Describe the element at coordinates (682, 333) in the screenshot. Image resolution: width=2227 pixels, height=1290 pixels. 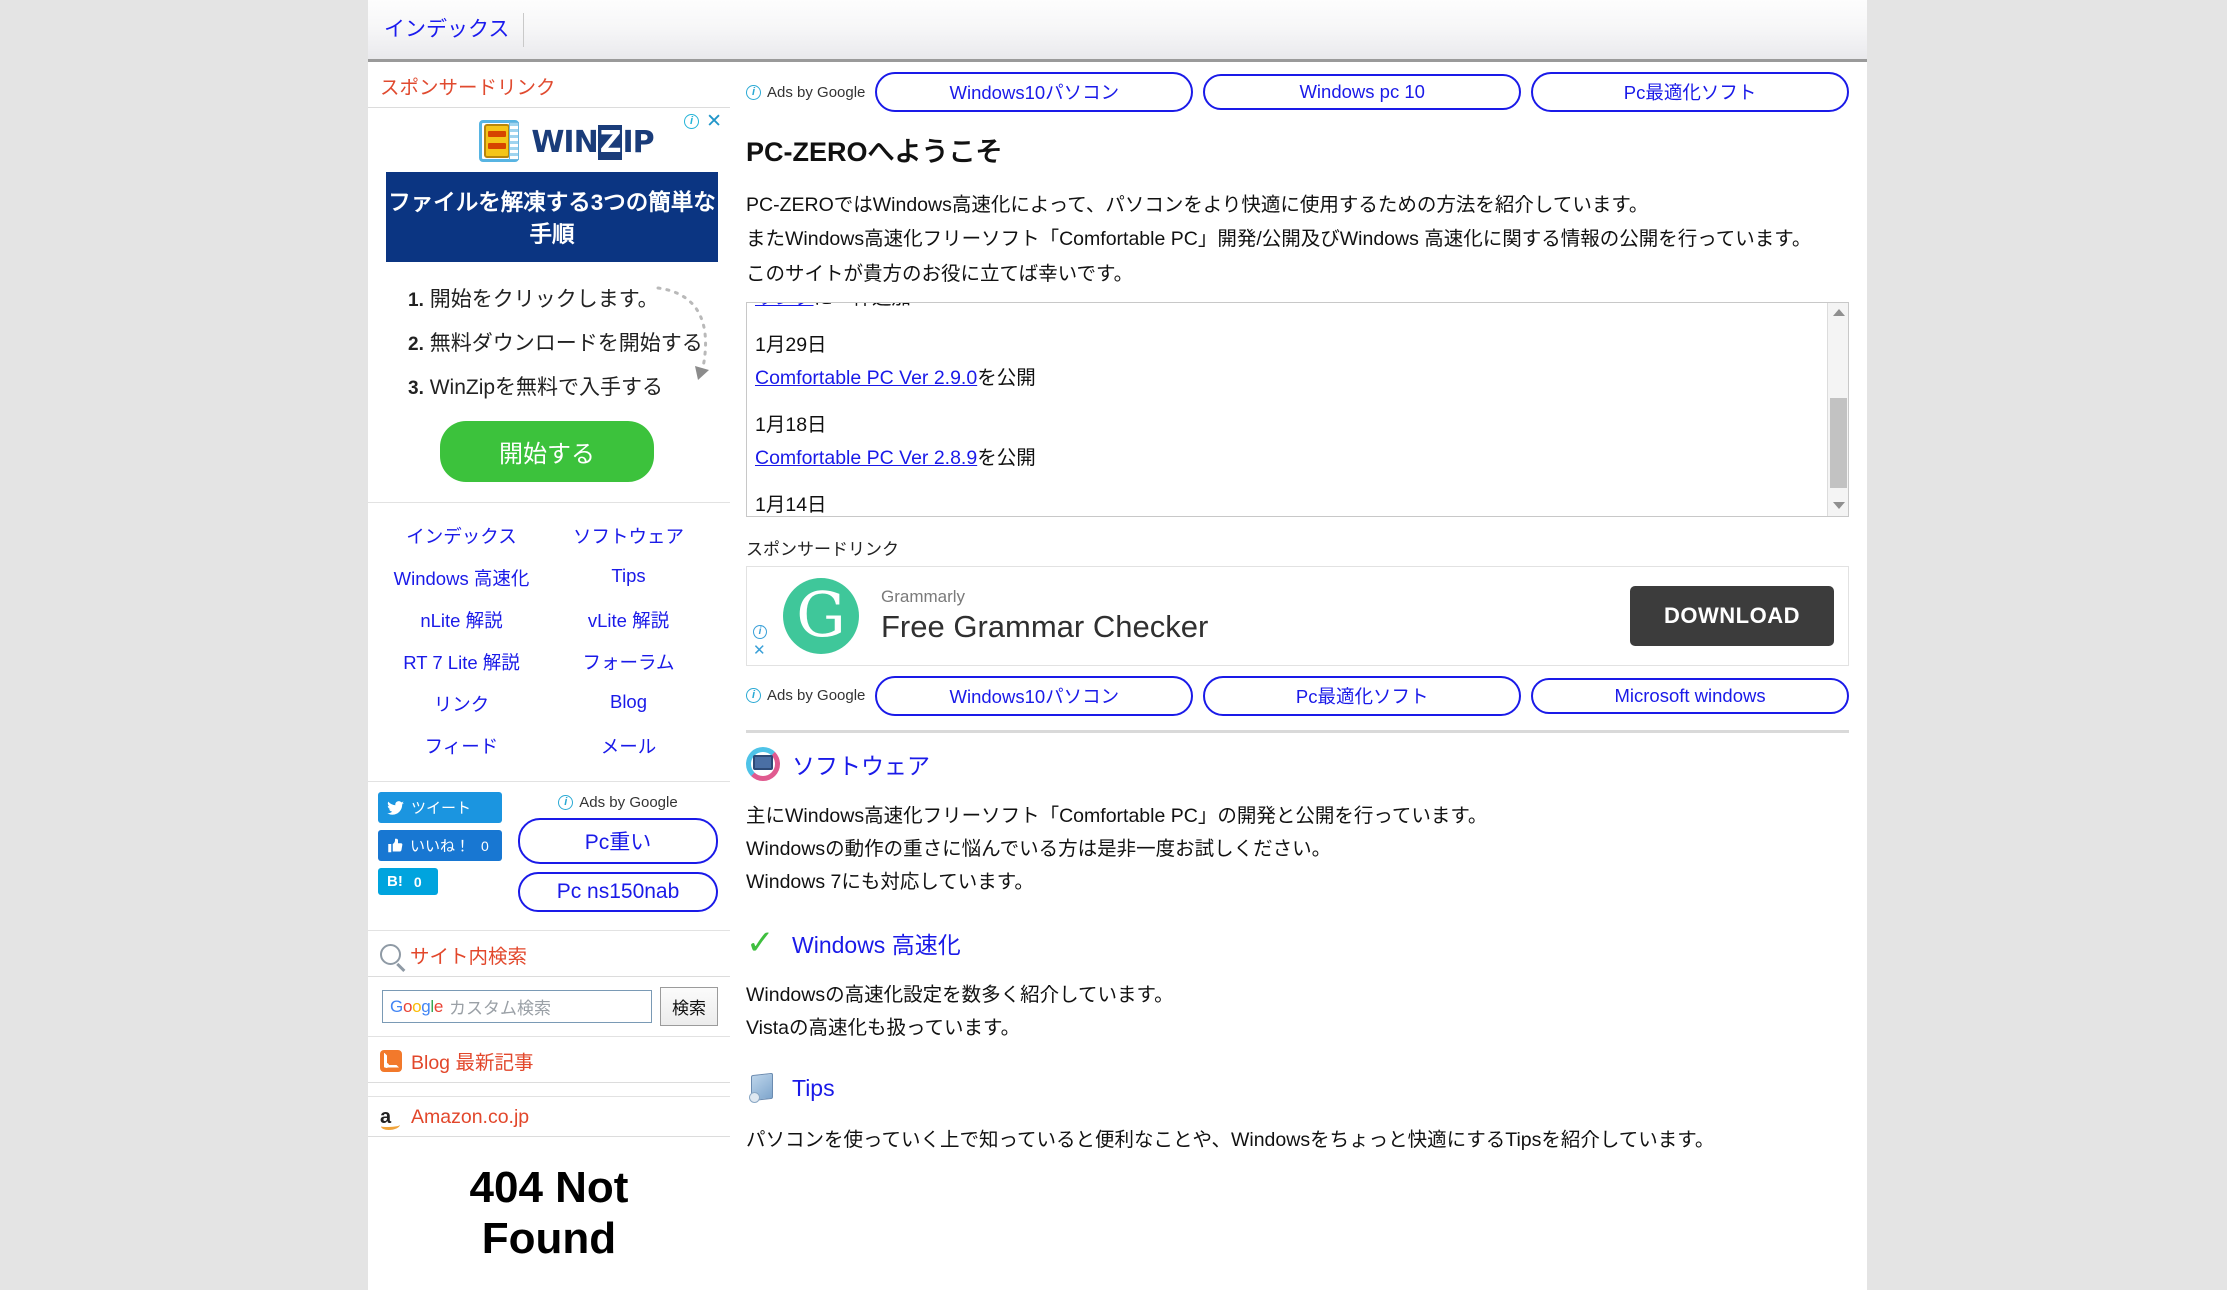
I see `dotted-arrow-icon` at that location.